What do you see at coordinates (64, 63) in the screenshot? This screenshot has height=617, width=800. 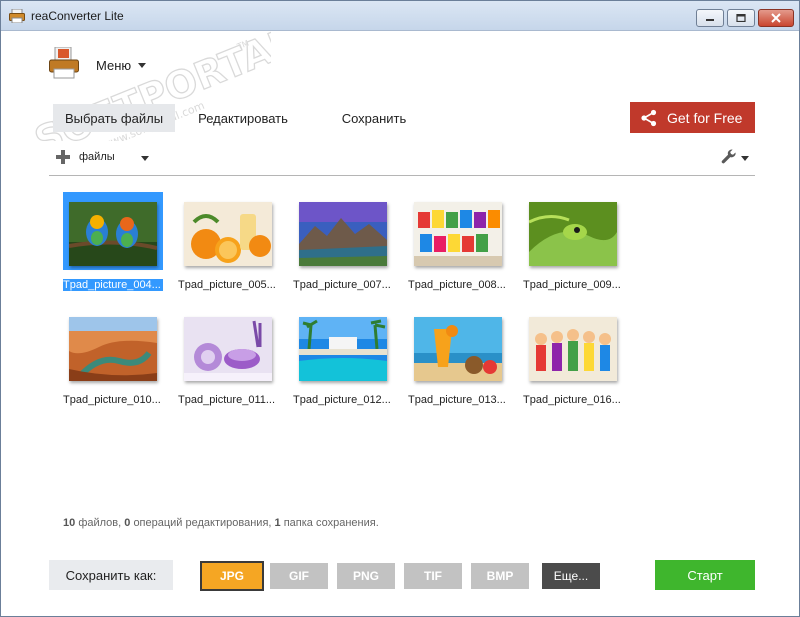 I see `app-logo-icon` at bounding box center [64, 63].